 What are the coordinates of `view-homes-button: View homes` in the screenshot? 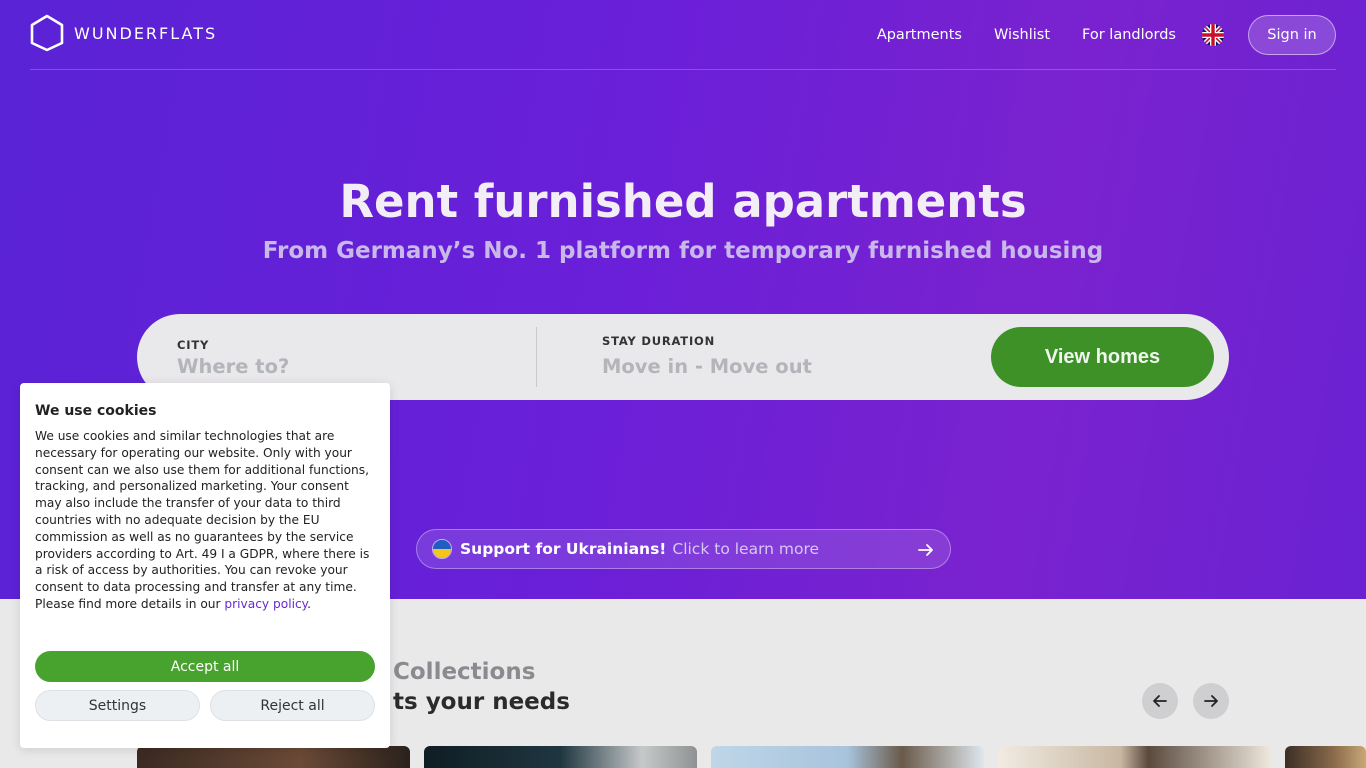 It's located at (1102, 357).